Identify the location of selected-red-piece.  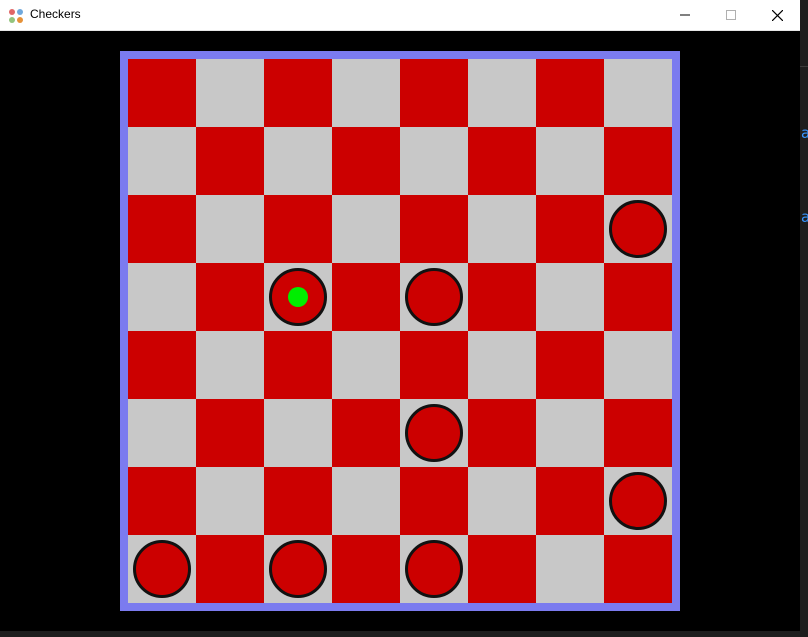
(298, 297).